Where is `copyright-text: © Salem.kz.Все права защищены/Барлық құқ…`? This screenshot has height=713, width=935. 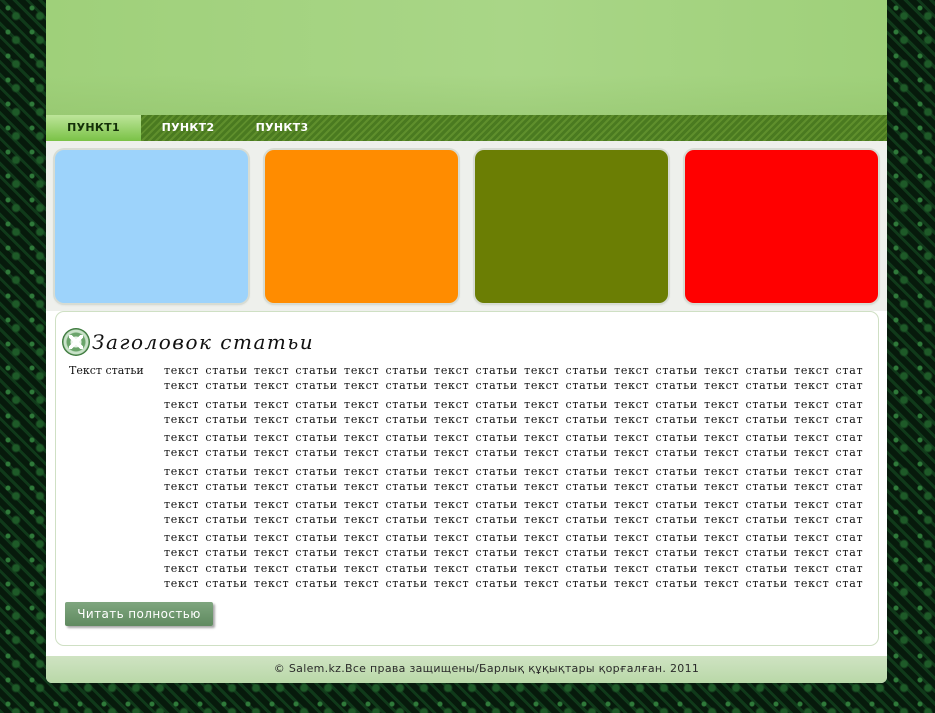
copyright-text: © Salem.kz.Все права защищены/Барлық құқ… is located at coordinates (486, 668).